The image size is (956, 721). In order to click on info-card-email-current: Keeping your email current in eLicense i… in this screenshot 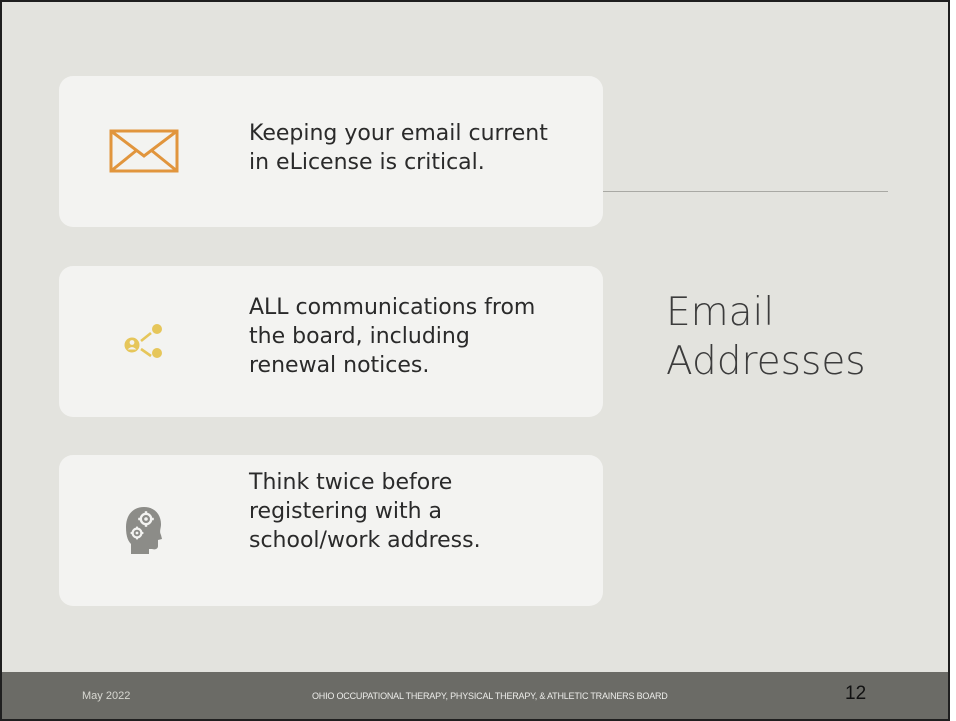, I will do `click(331, 151)`.